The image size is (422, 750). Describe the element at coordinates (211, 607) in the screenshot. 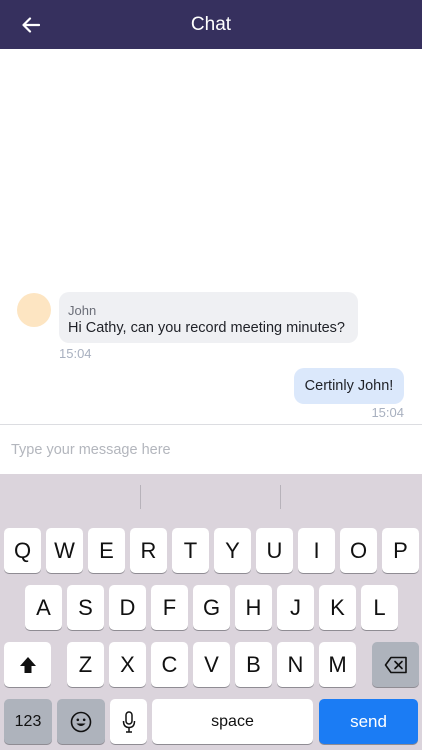

I see `key-g: G` at that location.